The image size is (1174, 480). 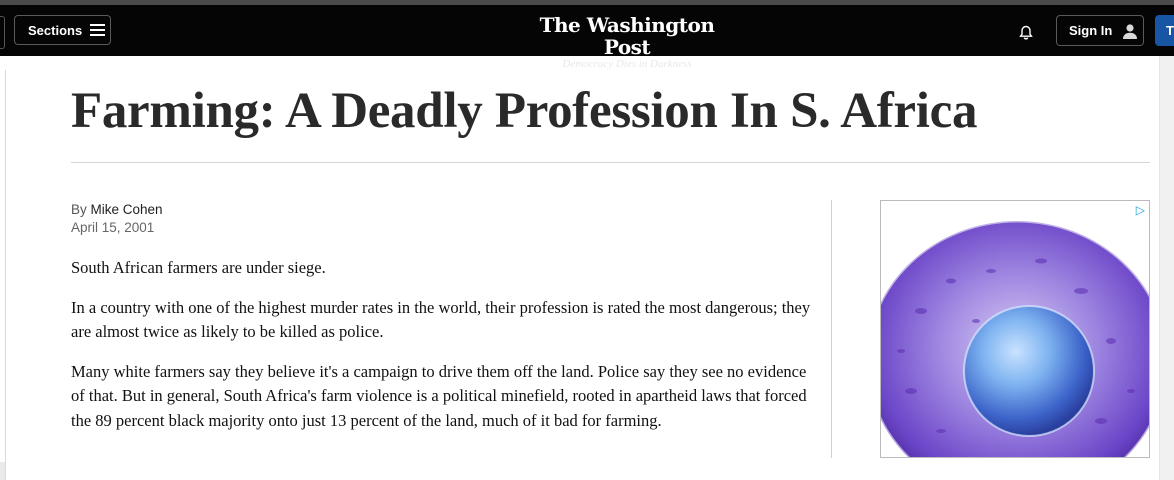 I want to click on bell-icon, so click(x=1026, y=33).